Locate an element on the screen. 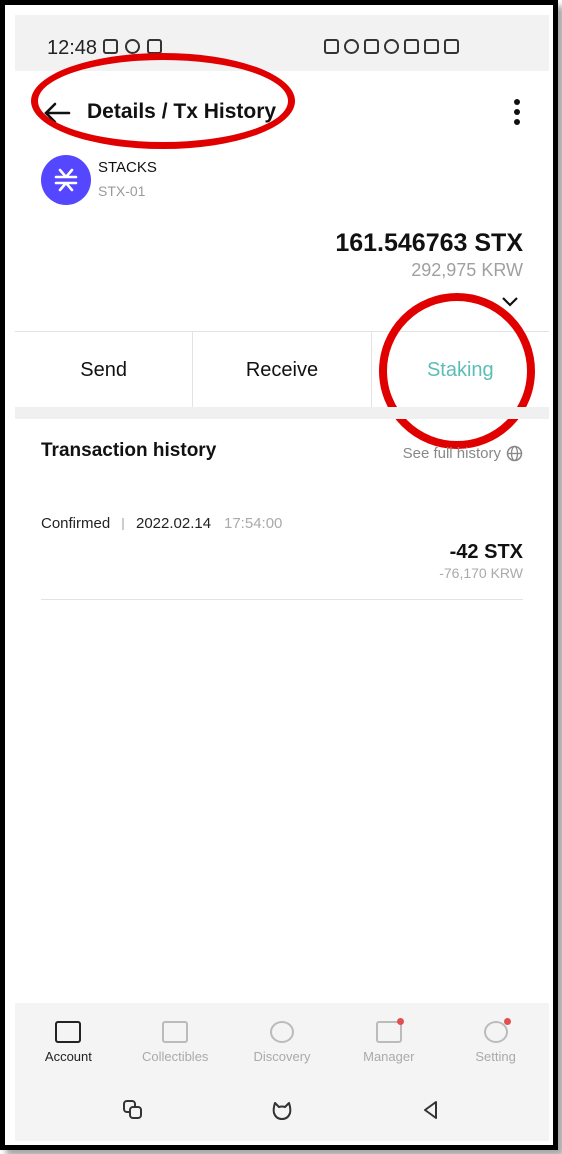 Image resolution: width=562 pixels, height=1154 pixels. planet-icon is located at coordinates (281, 1032).